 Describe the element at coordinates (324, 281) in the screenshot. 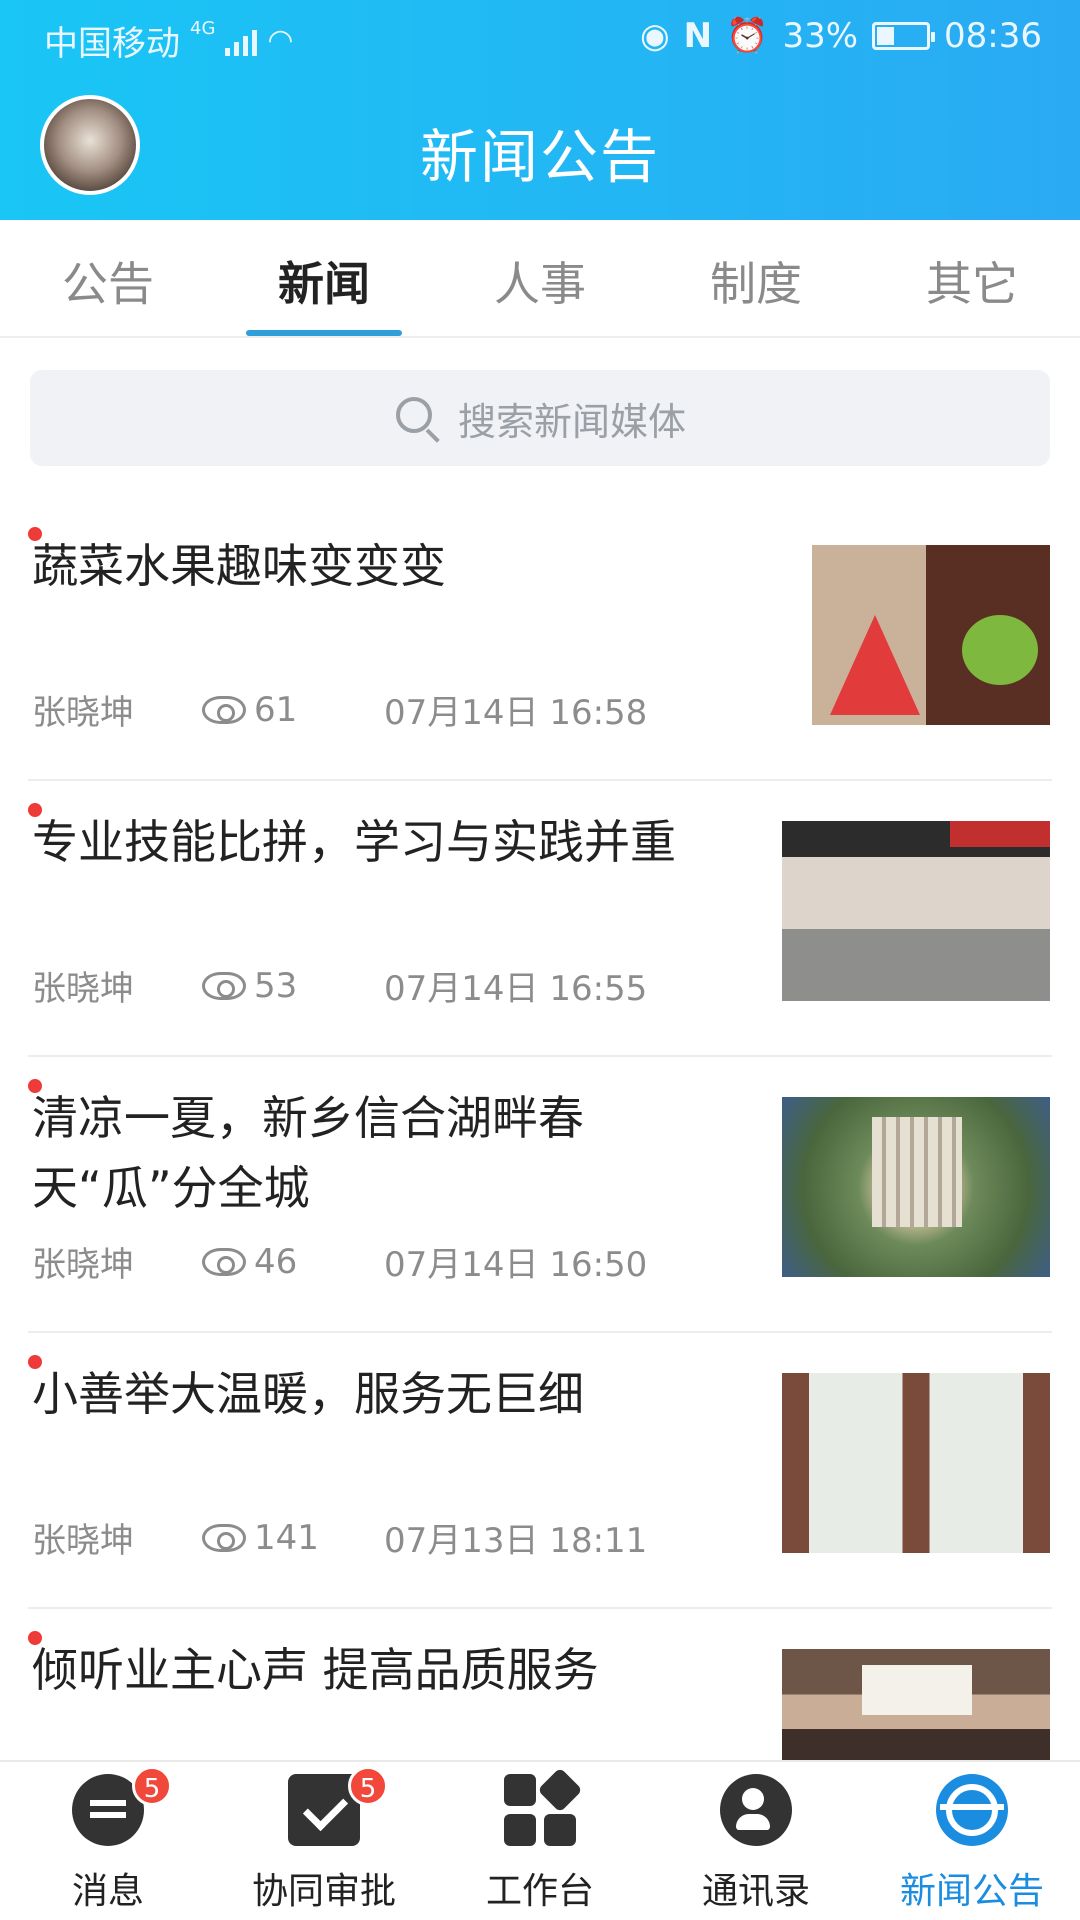

I see `tab-news: 新闻` at that location.